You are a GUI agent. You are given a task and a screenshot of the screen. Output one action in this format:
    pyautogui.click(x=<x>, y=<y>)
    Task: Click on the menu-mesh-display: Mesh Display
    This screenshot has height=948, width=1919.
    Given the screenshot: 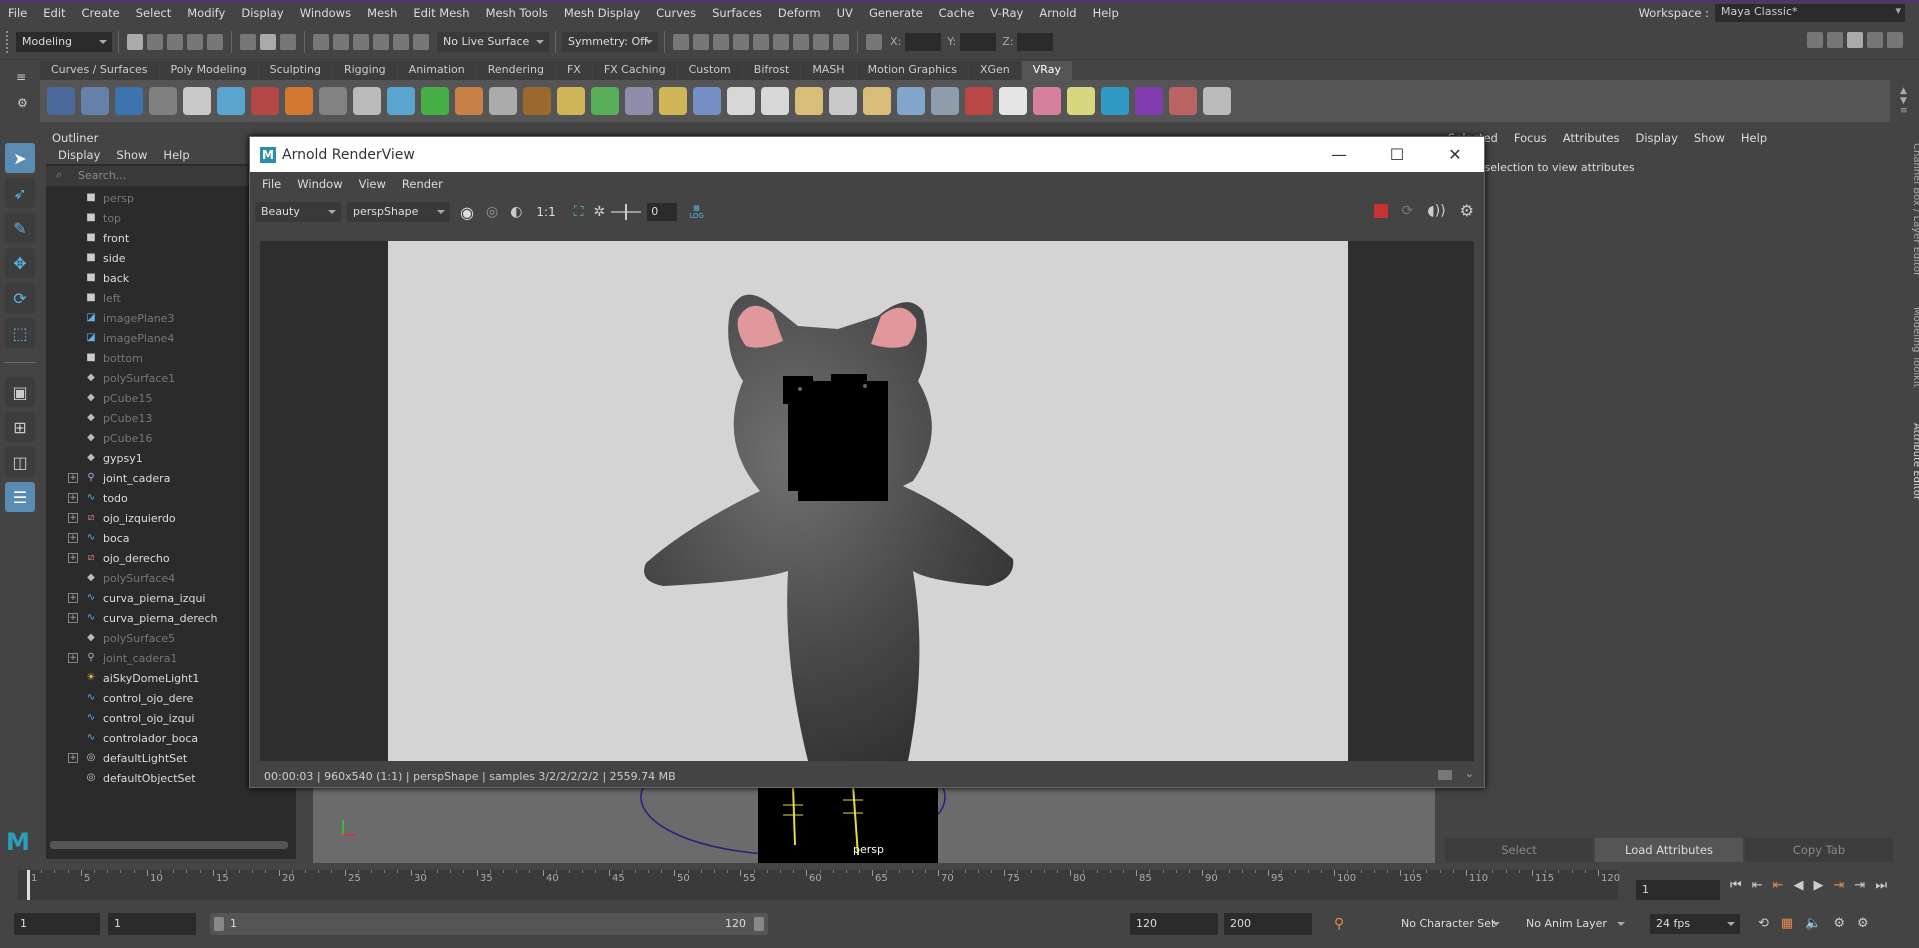 What is the action you would take?
    pyautogui.click(x=602, y=13)
    